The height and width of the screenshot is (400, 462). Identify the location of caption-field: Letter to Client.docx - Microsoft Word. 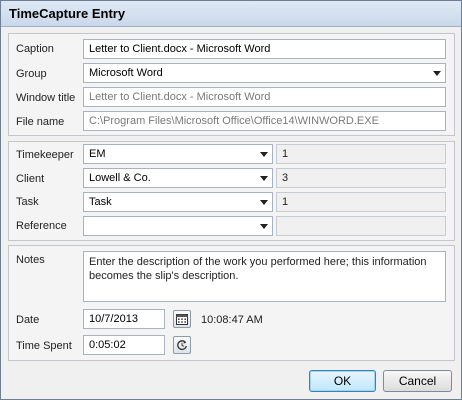
(264, 49).